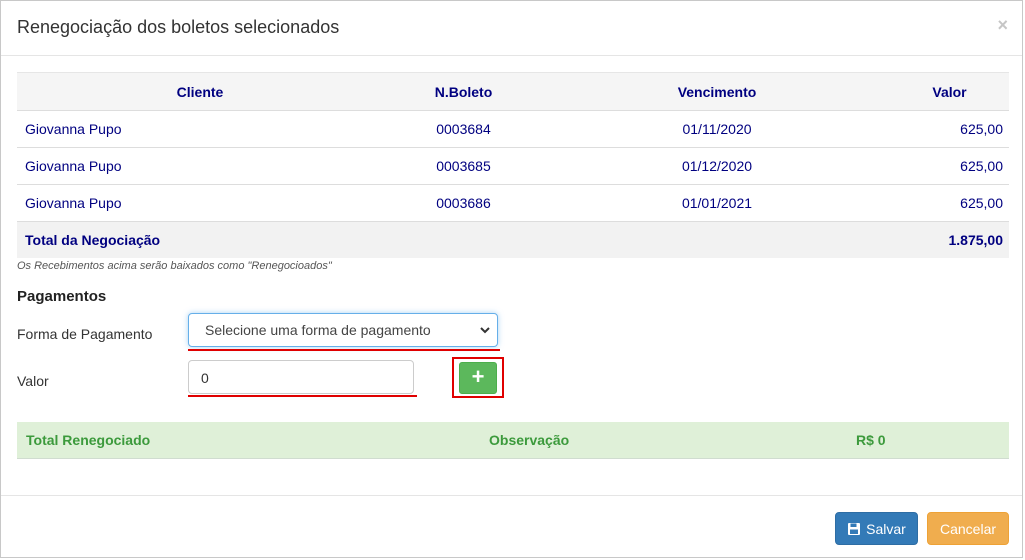  What do you see at coordinates (968, 528) in the screenshot?
I see `cancel-button: Cancelar` at bounding box center [968, 528].